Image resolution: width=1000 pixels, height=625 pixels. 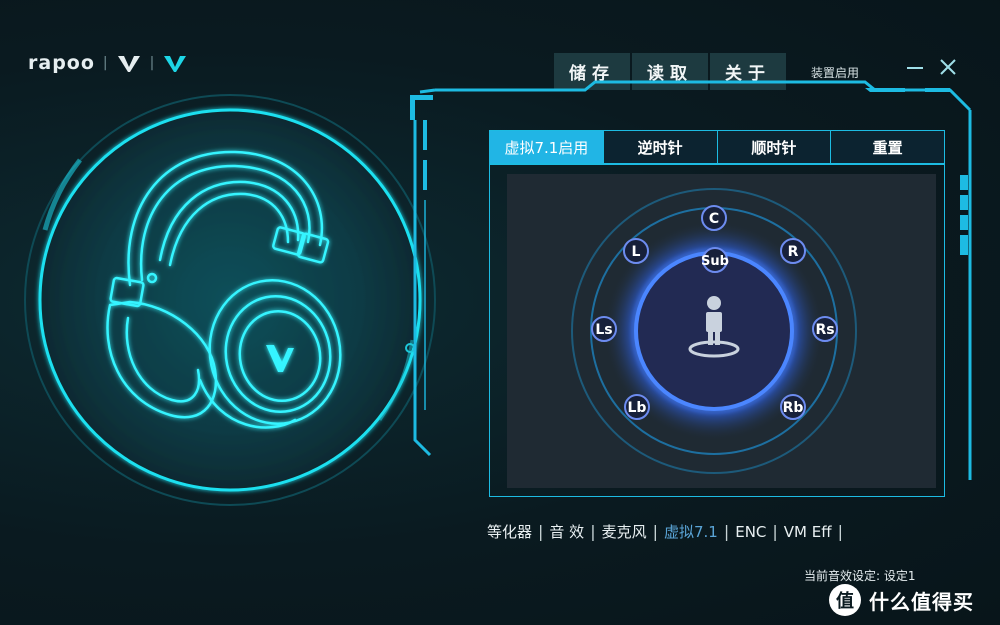 I want to click on speaker-r: R, so click(x=793, y=251).